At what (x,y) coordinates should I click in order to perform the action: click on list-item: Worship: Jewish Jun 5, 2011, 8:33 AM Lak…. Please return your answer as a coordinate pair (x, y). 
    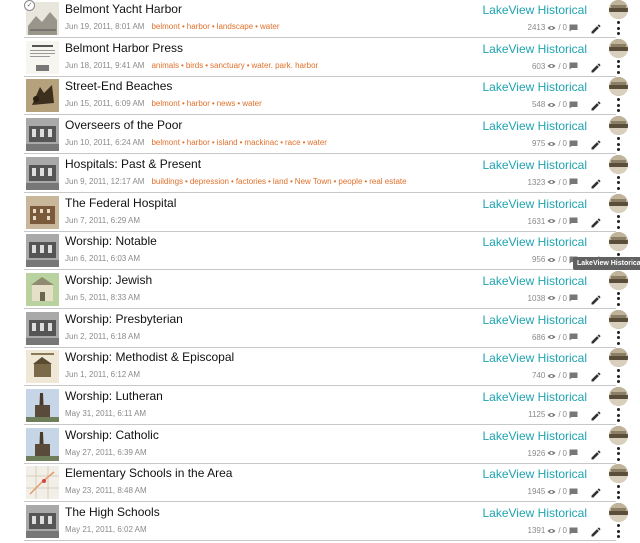
    Looking at the image, I should click on (326, 289).